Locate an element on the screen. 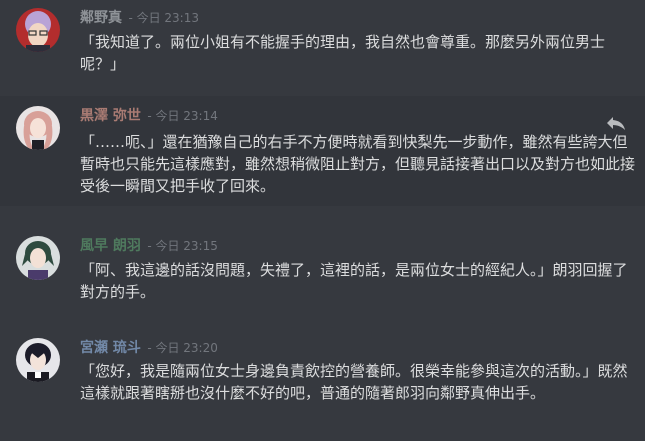  message-author: 宮瀬 琉斗 is located at coordinates (110, 348).